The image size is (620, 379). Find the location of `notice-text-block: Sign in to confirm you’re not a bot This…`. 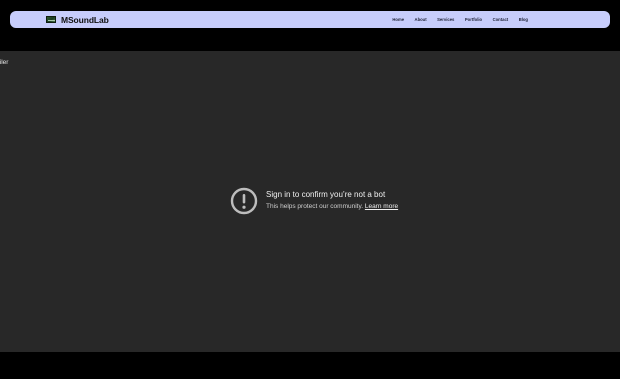

notice-text-block: Sign in to confirm you’re not a bot This… is located at coordinates (332, 200).